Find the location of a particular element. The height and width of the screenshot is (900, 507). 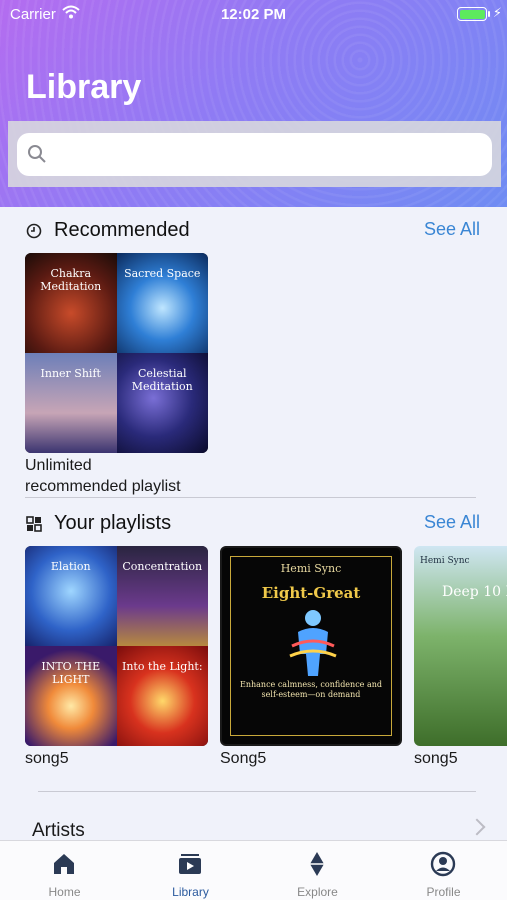

tab-label: Library is located at coordinates (190, 892).